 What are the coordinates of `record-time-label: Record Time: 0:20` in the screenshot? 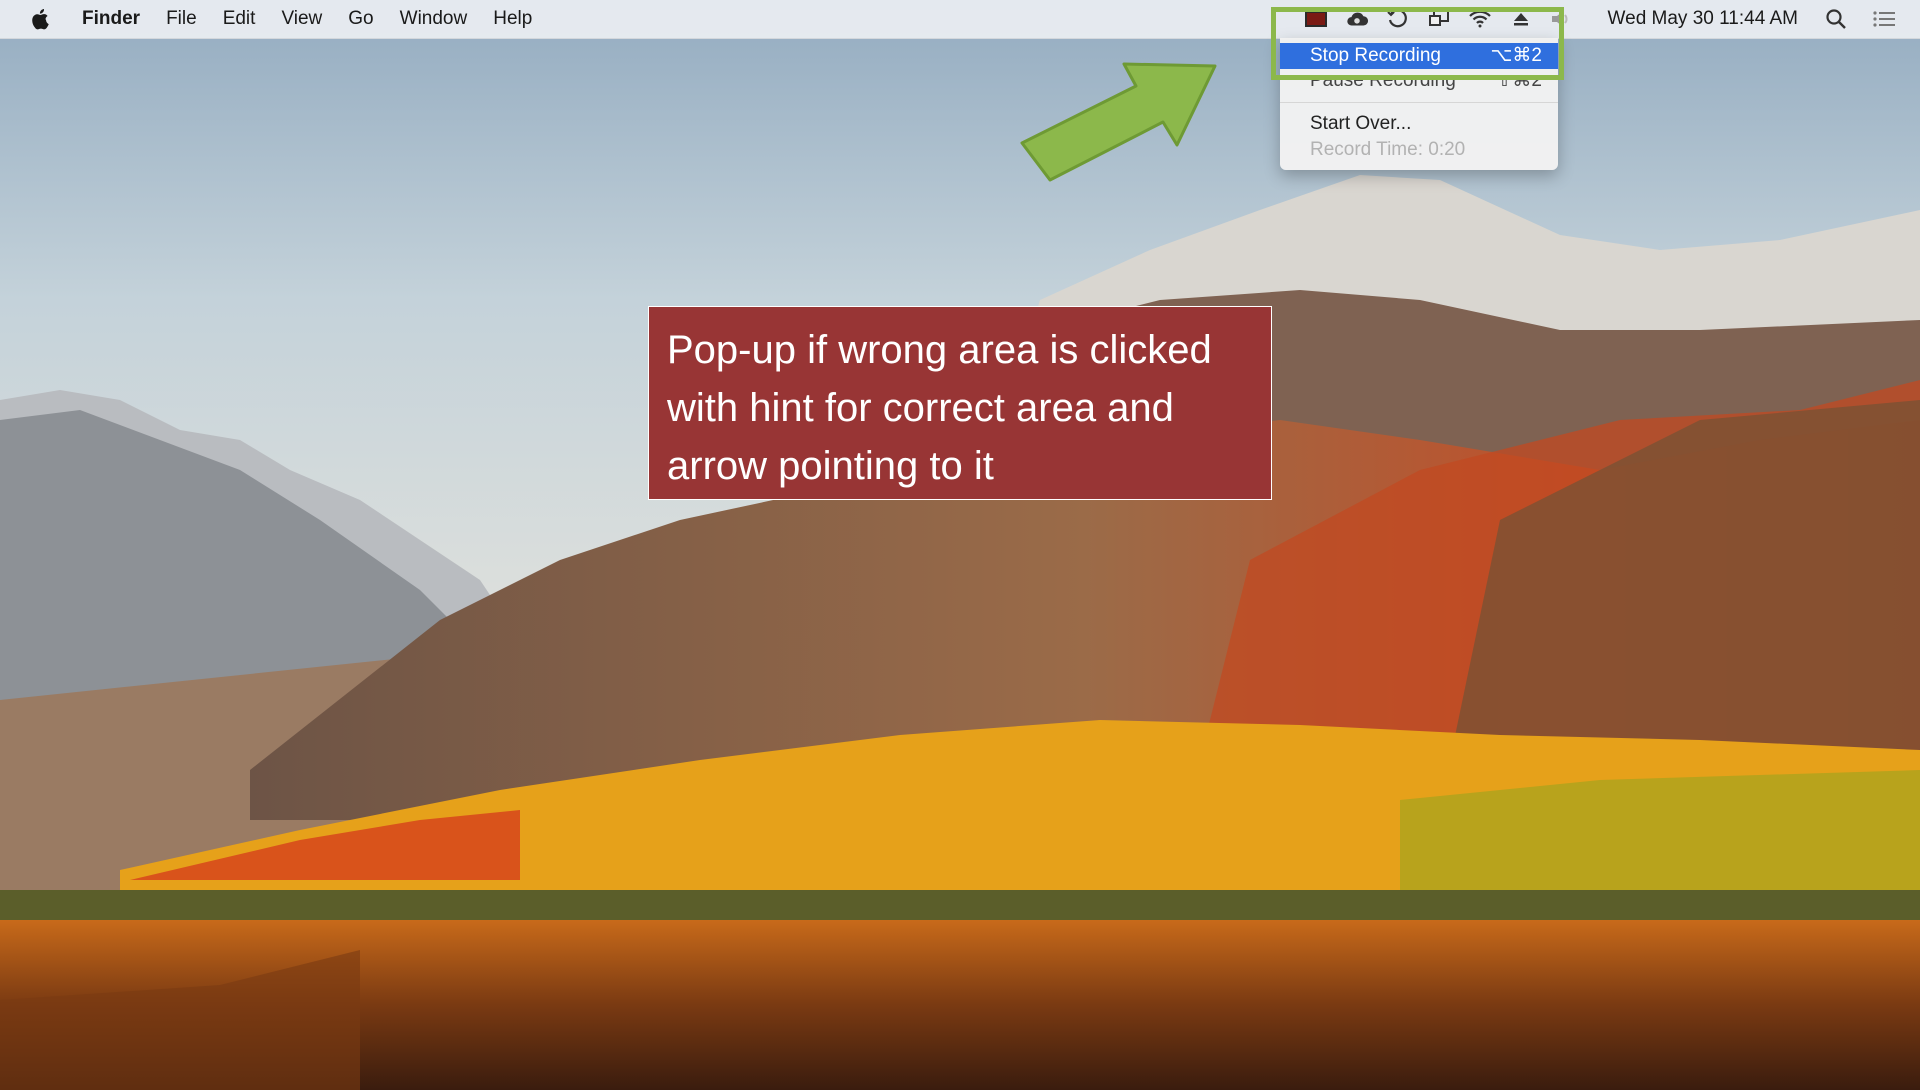 It's located at (1388, 149).